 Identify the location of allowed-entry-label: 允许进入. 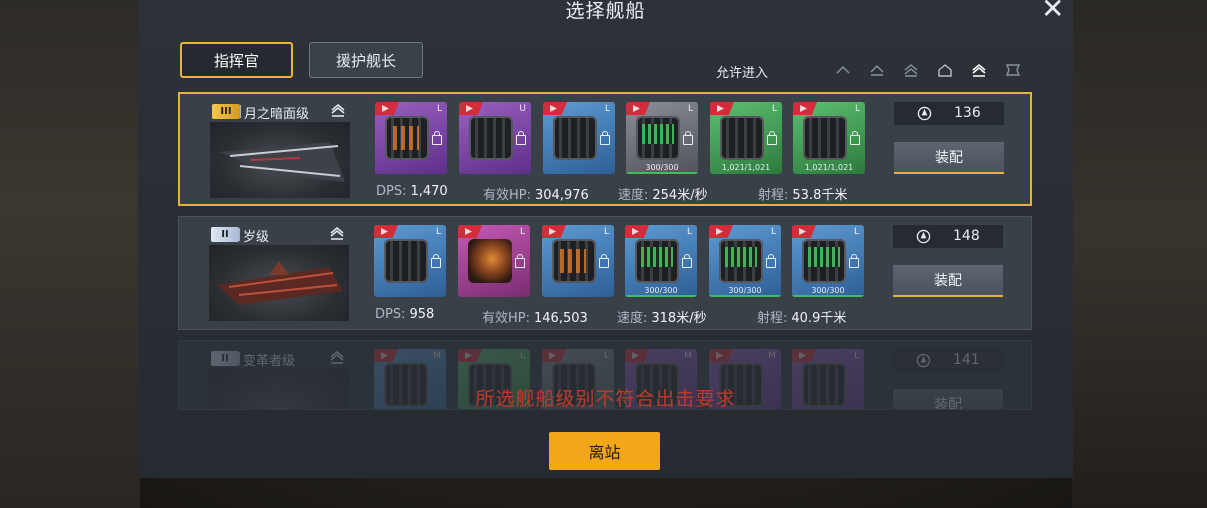
(742, 73).